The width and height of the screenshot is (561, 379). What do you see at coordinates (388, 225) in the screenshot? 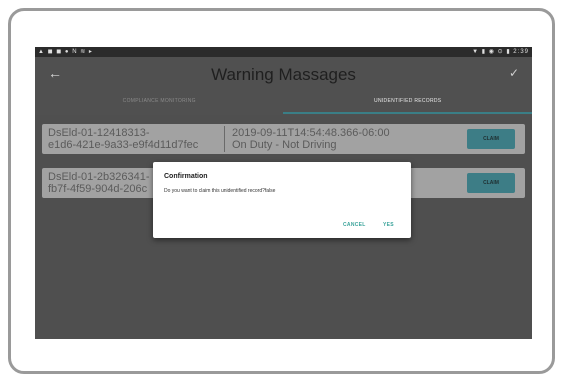
I see `yes-button: YES` at bounding box center [388, 225].